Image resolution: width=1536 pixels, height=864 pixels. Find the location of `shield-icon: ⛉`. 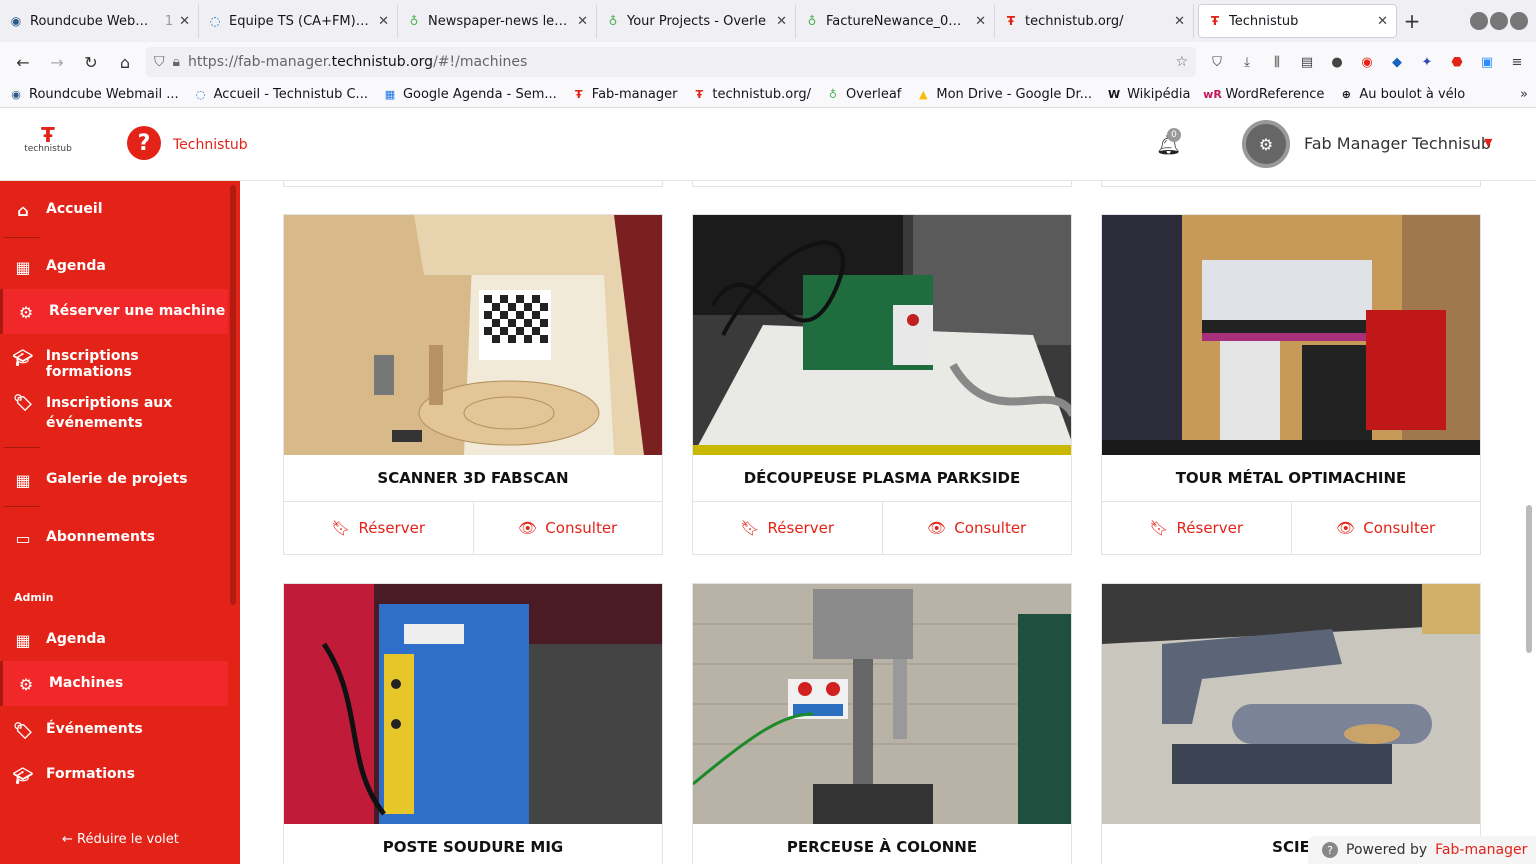

shield-icon: ⛉ is located at coordinates (159, 62).